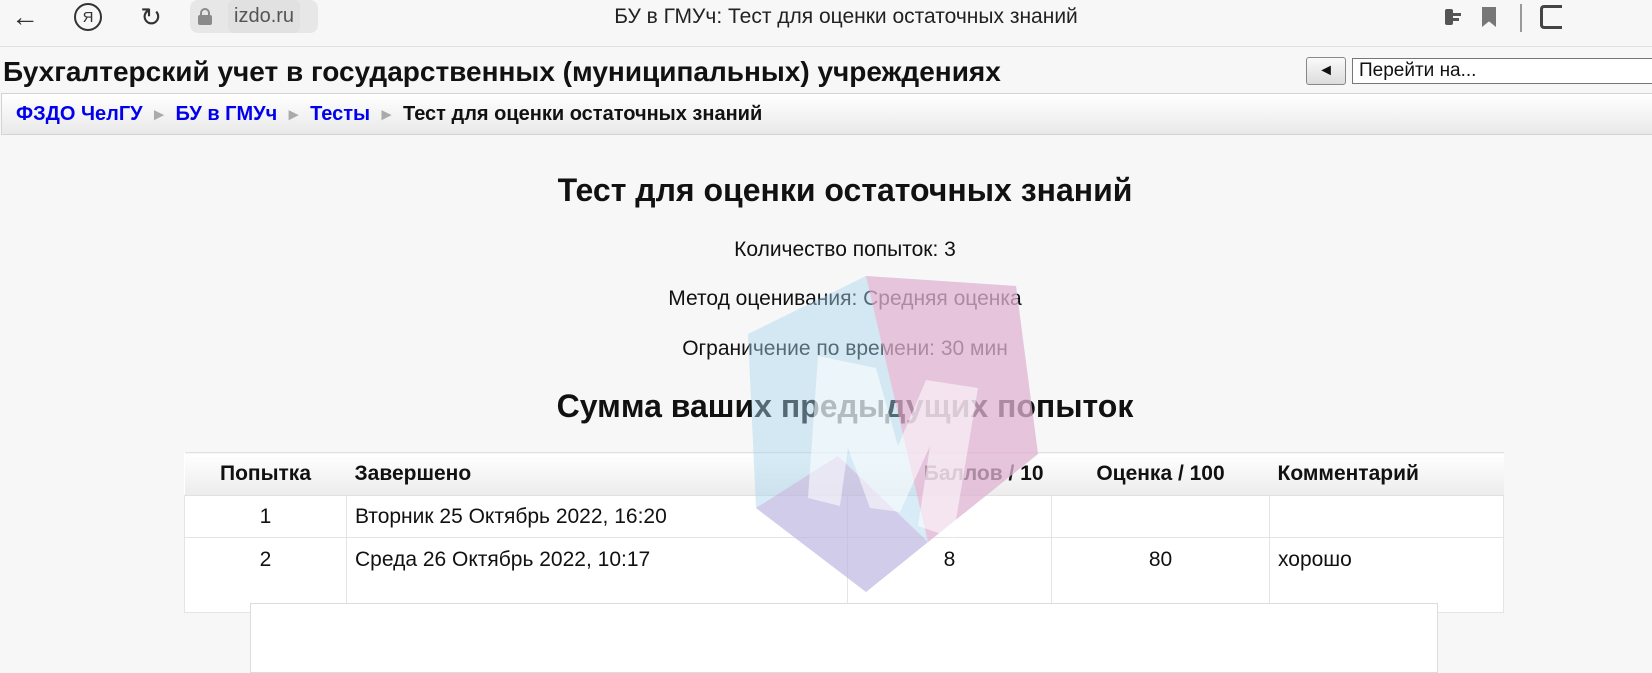 Image resolution: width=1652 pixels, height=673 pixels. I want to click on cell-grade: 80, so click(1160, 575).